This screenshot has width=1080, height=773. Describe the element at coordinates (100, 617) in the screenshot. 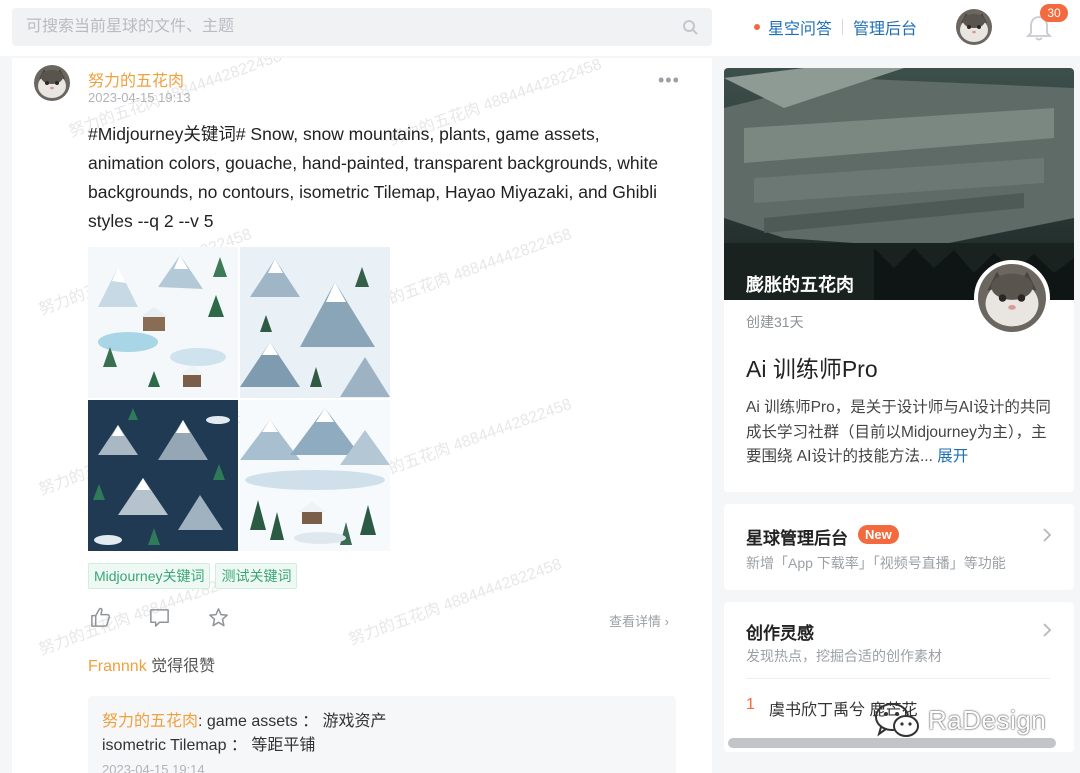

I see `like-icon` at that location.